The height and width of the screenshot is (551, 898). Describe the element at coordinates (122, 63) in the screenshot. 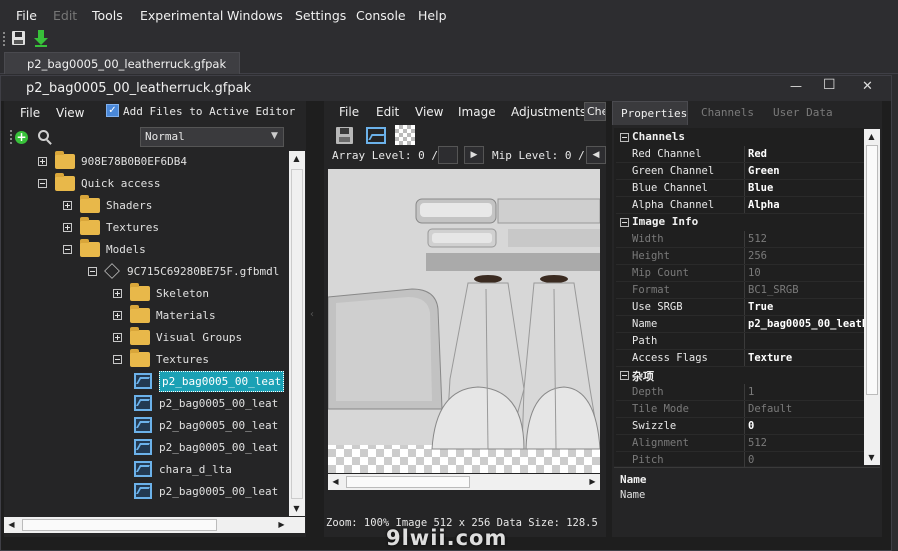

I see `document-tab: p2_bag0005_00_leatherruck.gfpak` at that location.